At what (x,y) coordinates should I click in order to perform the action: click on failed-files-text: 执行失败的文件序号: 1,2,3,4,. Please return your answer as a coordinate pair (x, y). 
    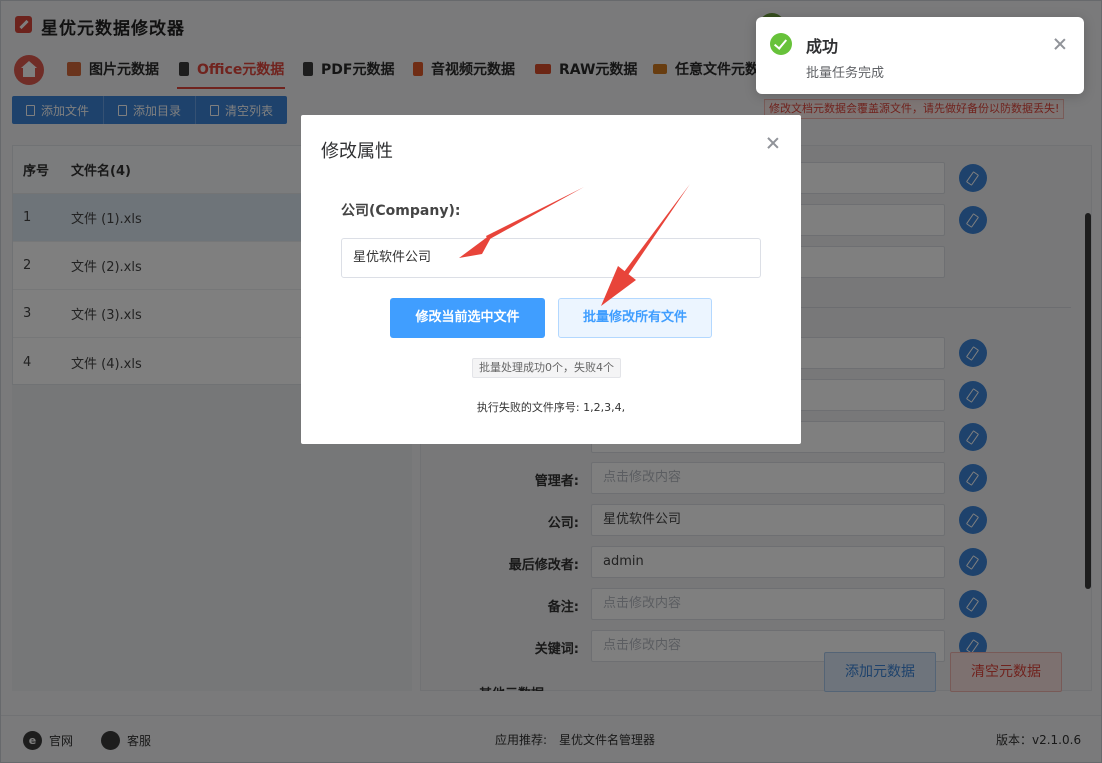
    Looking at the image, I should click on (551, 407).